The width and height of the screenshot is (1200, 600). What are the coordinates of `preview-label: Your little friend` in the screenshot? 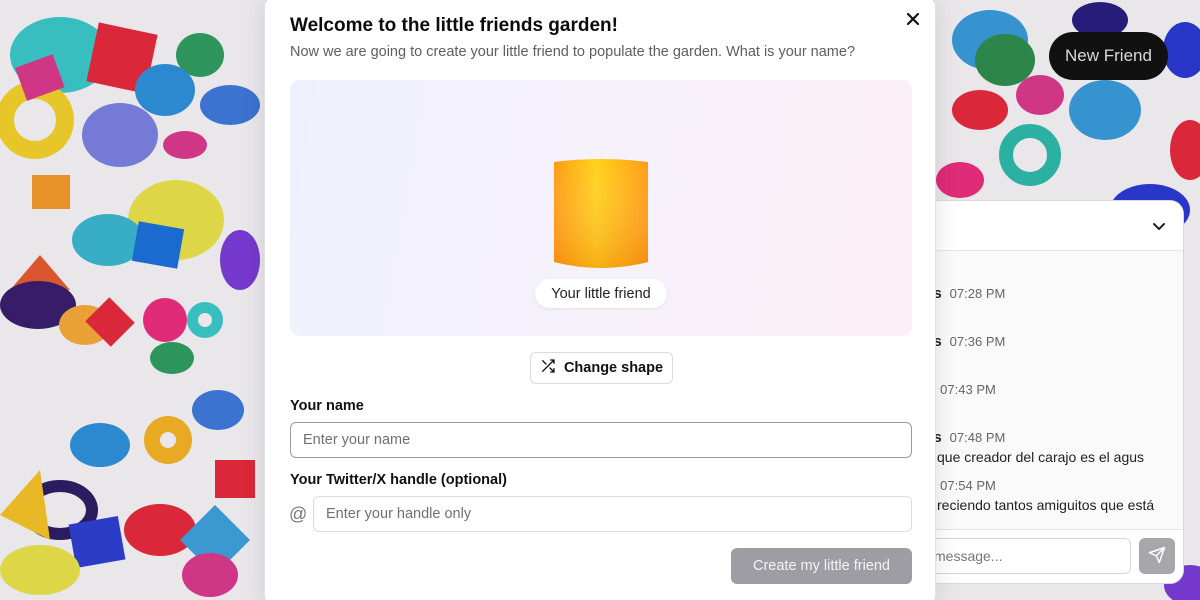 It's located at (601, 293).